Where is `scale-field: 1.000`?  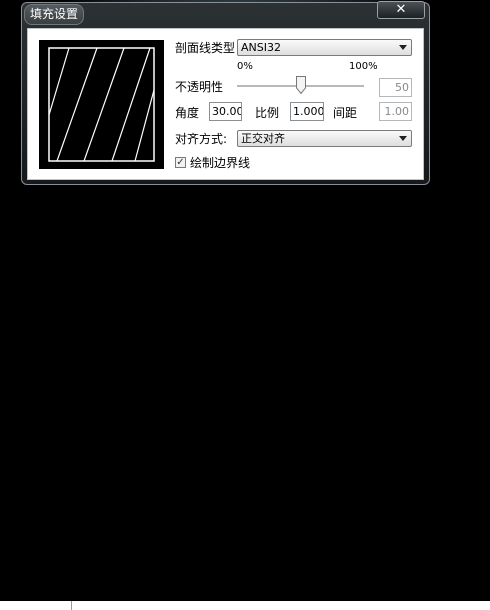 scale-field: 1.000 is located at coordinates (307, 111).